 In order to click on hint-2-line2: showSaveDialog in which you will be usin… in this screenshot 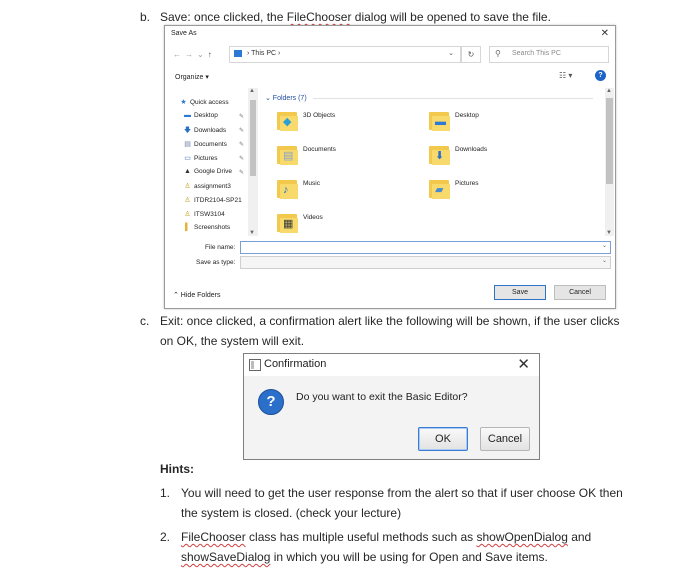, I will do `click(364, 557)`.